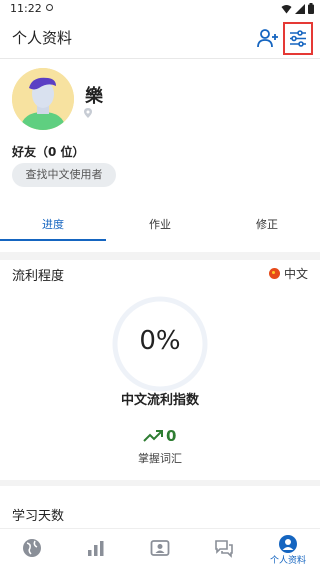  I want to click on chat-bubbles-icon, so click(224, 549).